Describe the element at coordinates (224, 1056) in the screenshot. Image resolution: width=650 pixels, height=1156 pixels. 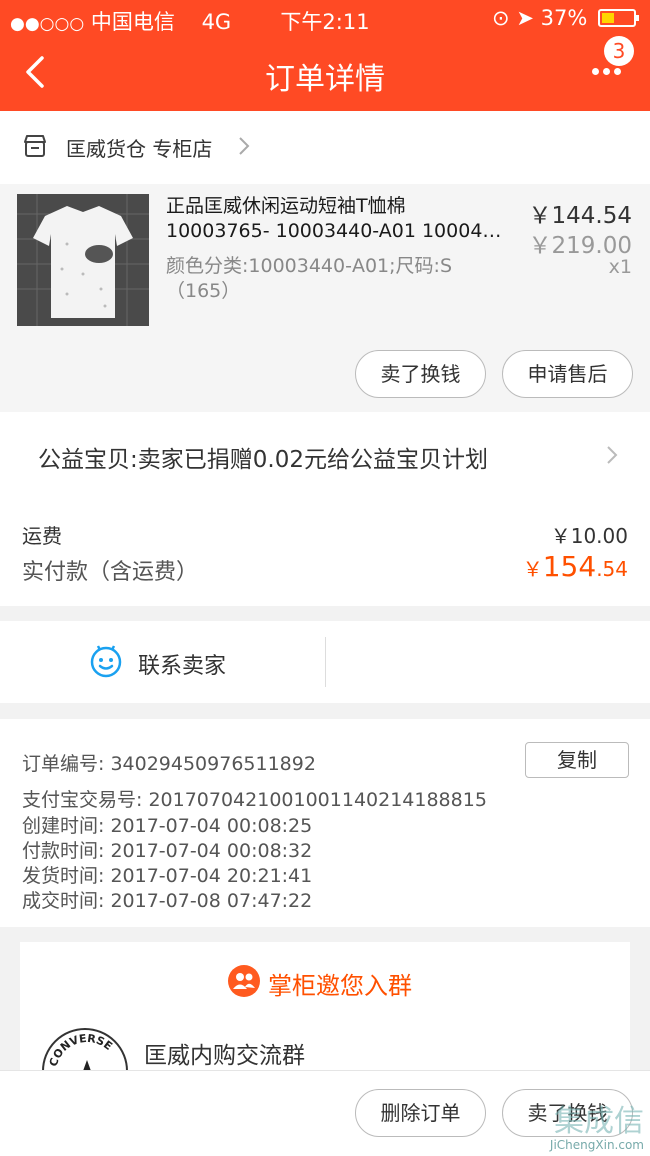
I see `group-name: 匡威内购交流群` at that location.